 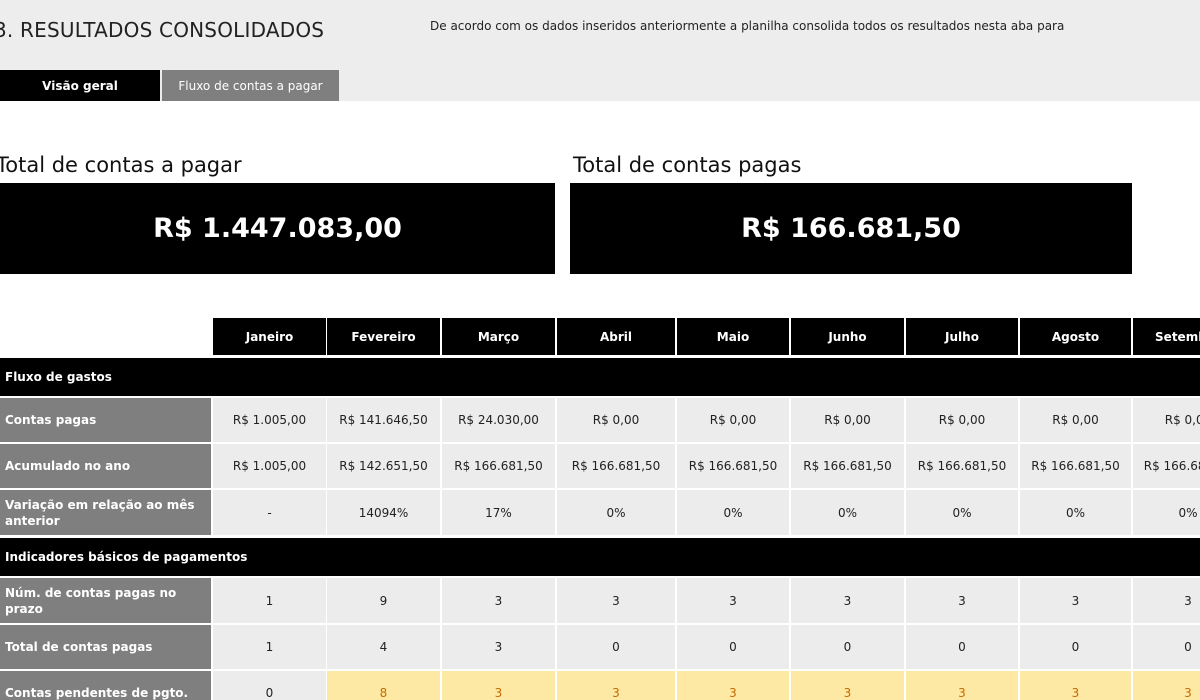 What do you see at coordinates (269, 336) in the screenshot?
I see `month-header: Janeiro` at bounding box center [269, 336].